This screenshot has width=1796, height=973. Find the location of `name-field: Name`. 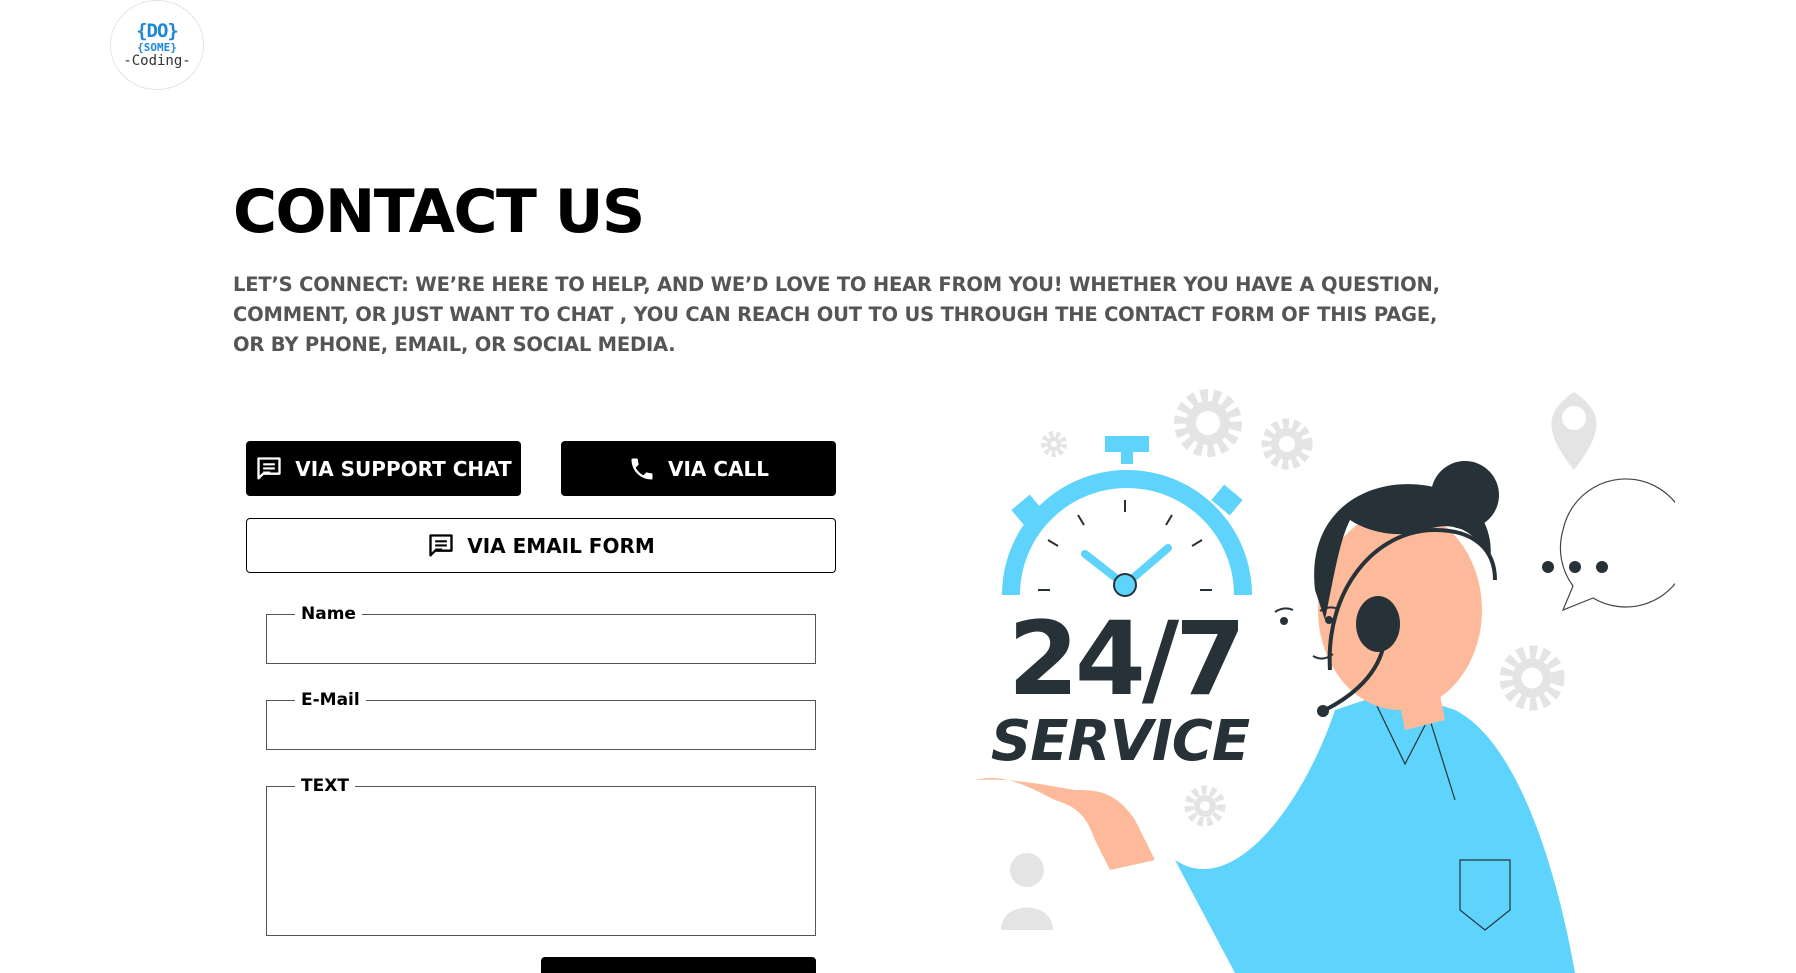

name-field: Name is located at coordinates (541, 633).